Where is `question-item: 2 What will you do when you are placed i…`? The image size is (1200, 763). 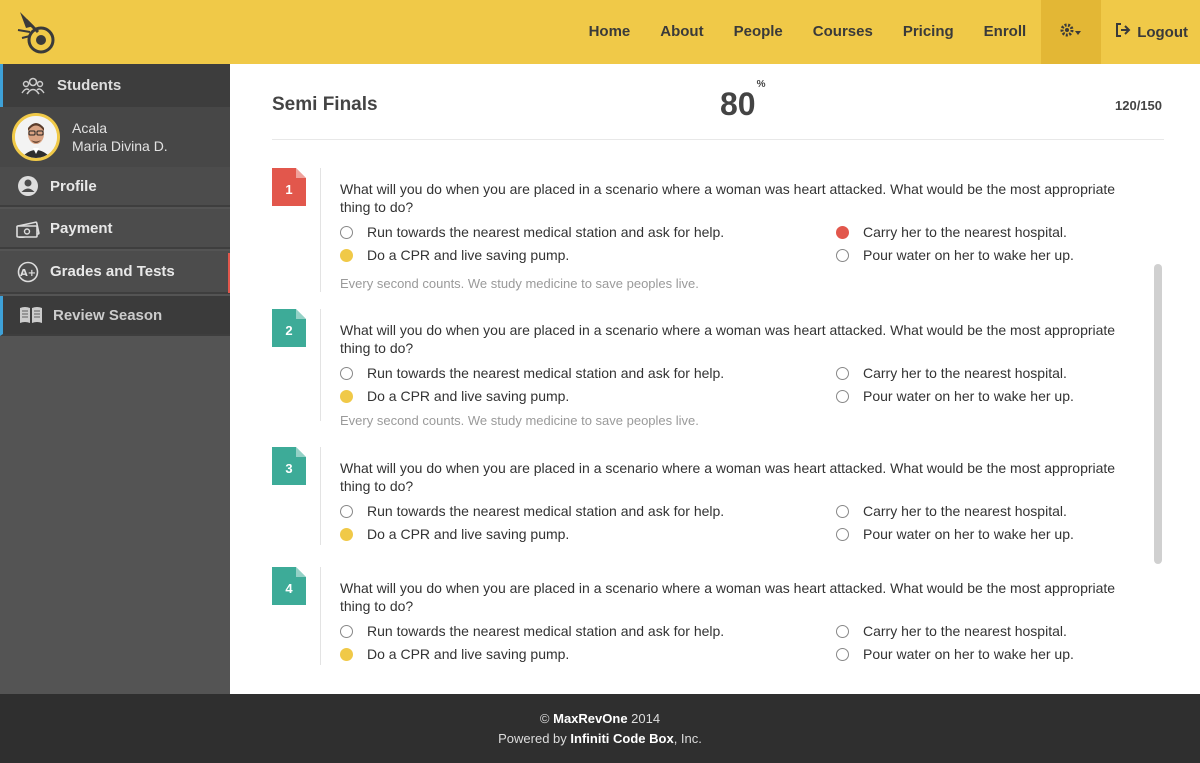
question-item: 2 What will you do when you are placed i… is located at coordinates (712, 371).